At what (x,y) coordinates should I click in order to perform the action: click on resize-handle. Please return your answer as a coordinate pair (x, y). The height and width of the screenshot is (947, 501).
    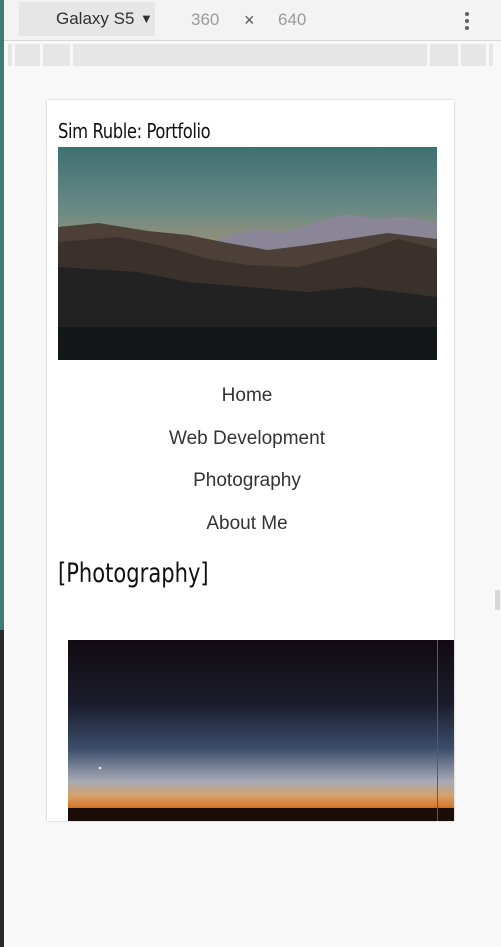
    Looking at the image, I should click on (497, 600).